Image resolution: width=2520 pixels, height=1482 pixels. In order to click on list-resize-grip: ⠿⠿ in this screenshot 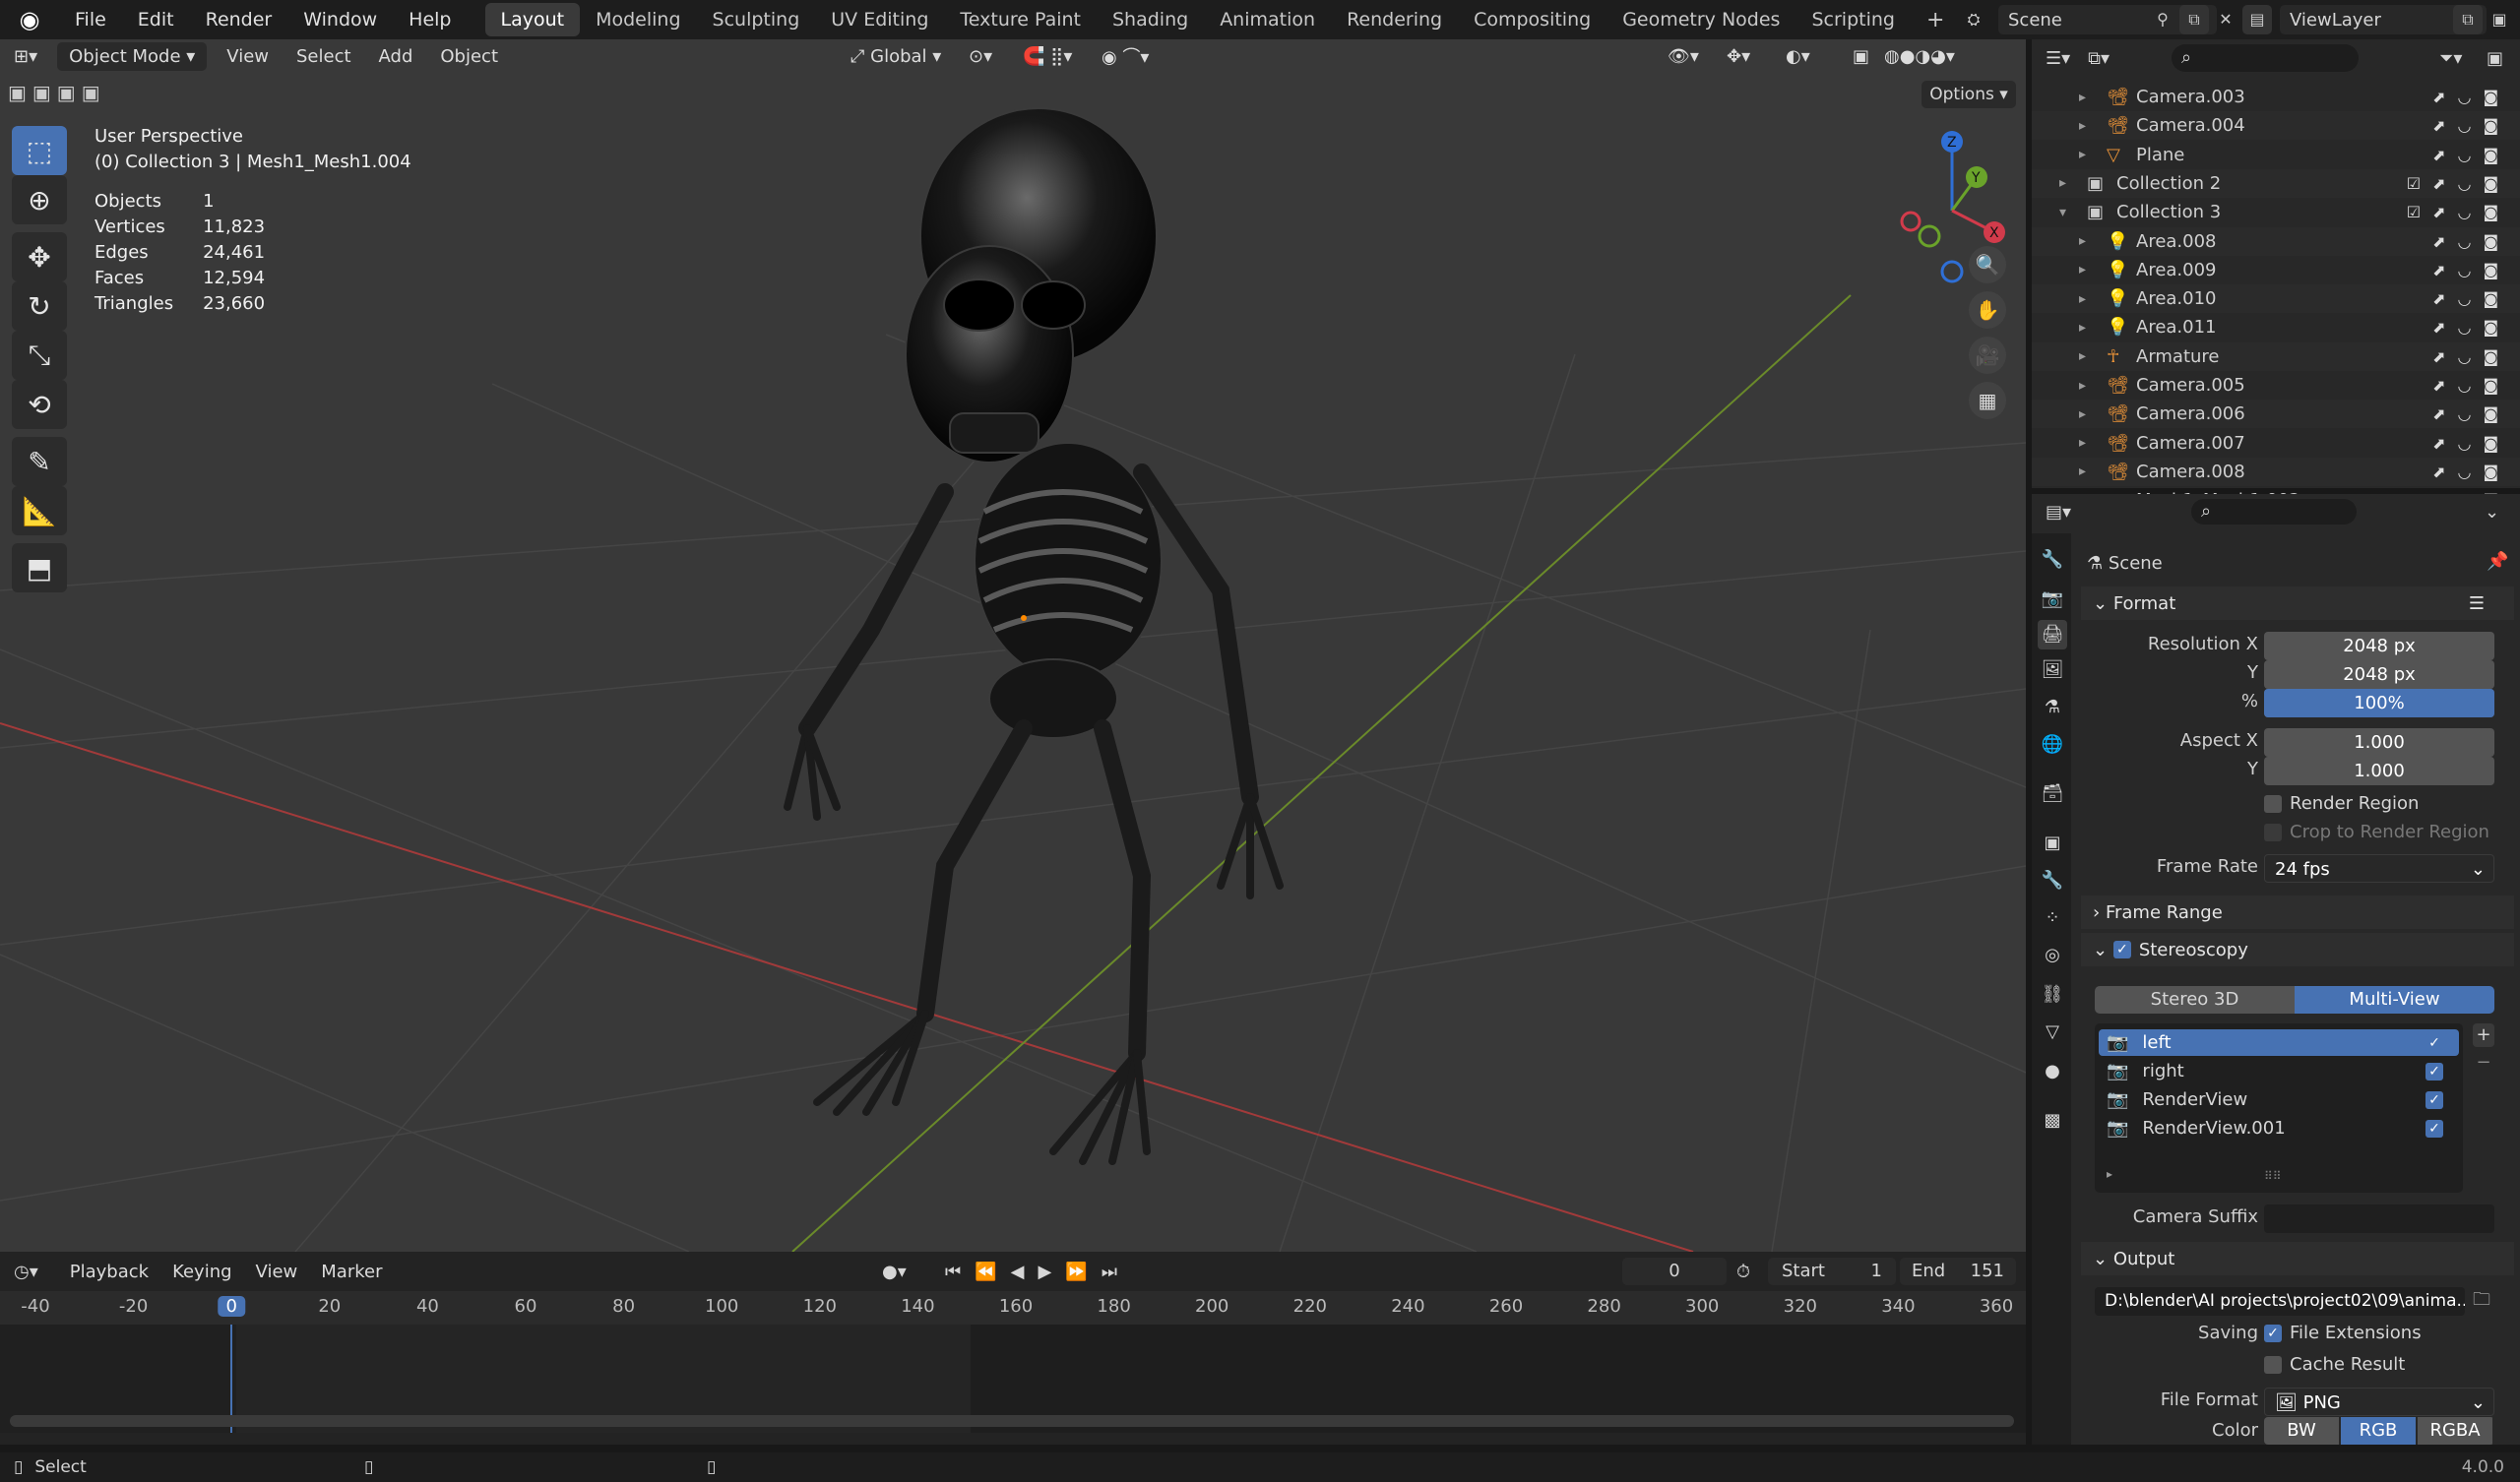, I will do `click(2273, 1176)`.